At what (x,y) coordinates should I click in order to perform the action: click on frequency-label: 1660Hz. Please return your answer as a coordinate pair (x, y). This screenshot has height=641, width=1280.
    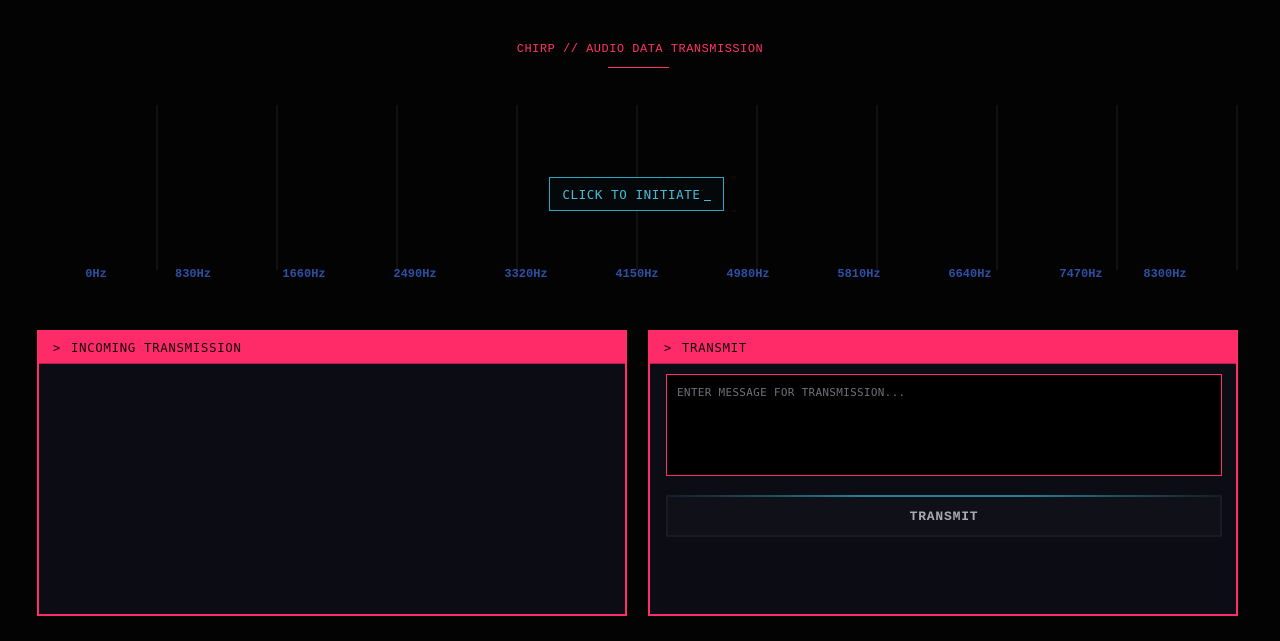
    Looking at the image, I should click on (304, 274).